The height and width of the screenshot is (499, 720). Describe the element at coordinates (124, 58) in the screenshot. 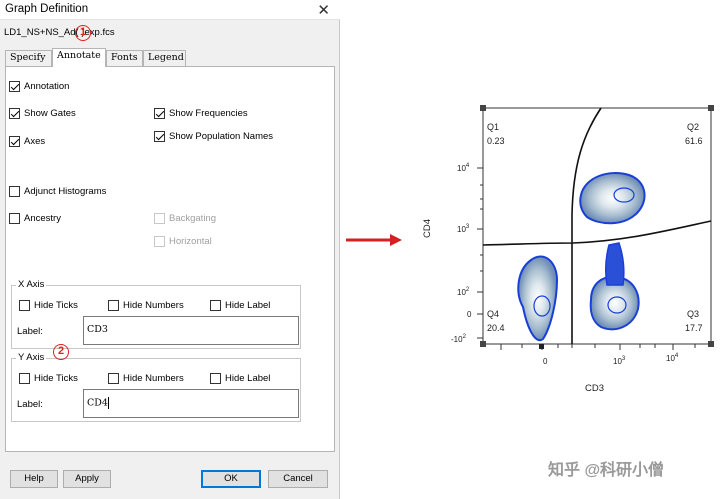

I see `tab-fonts: Fonts` at that location.